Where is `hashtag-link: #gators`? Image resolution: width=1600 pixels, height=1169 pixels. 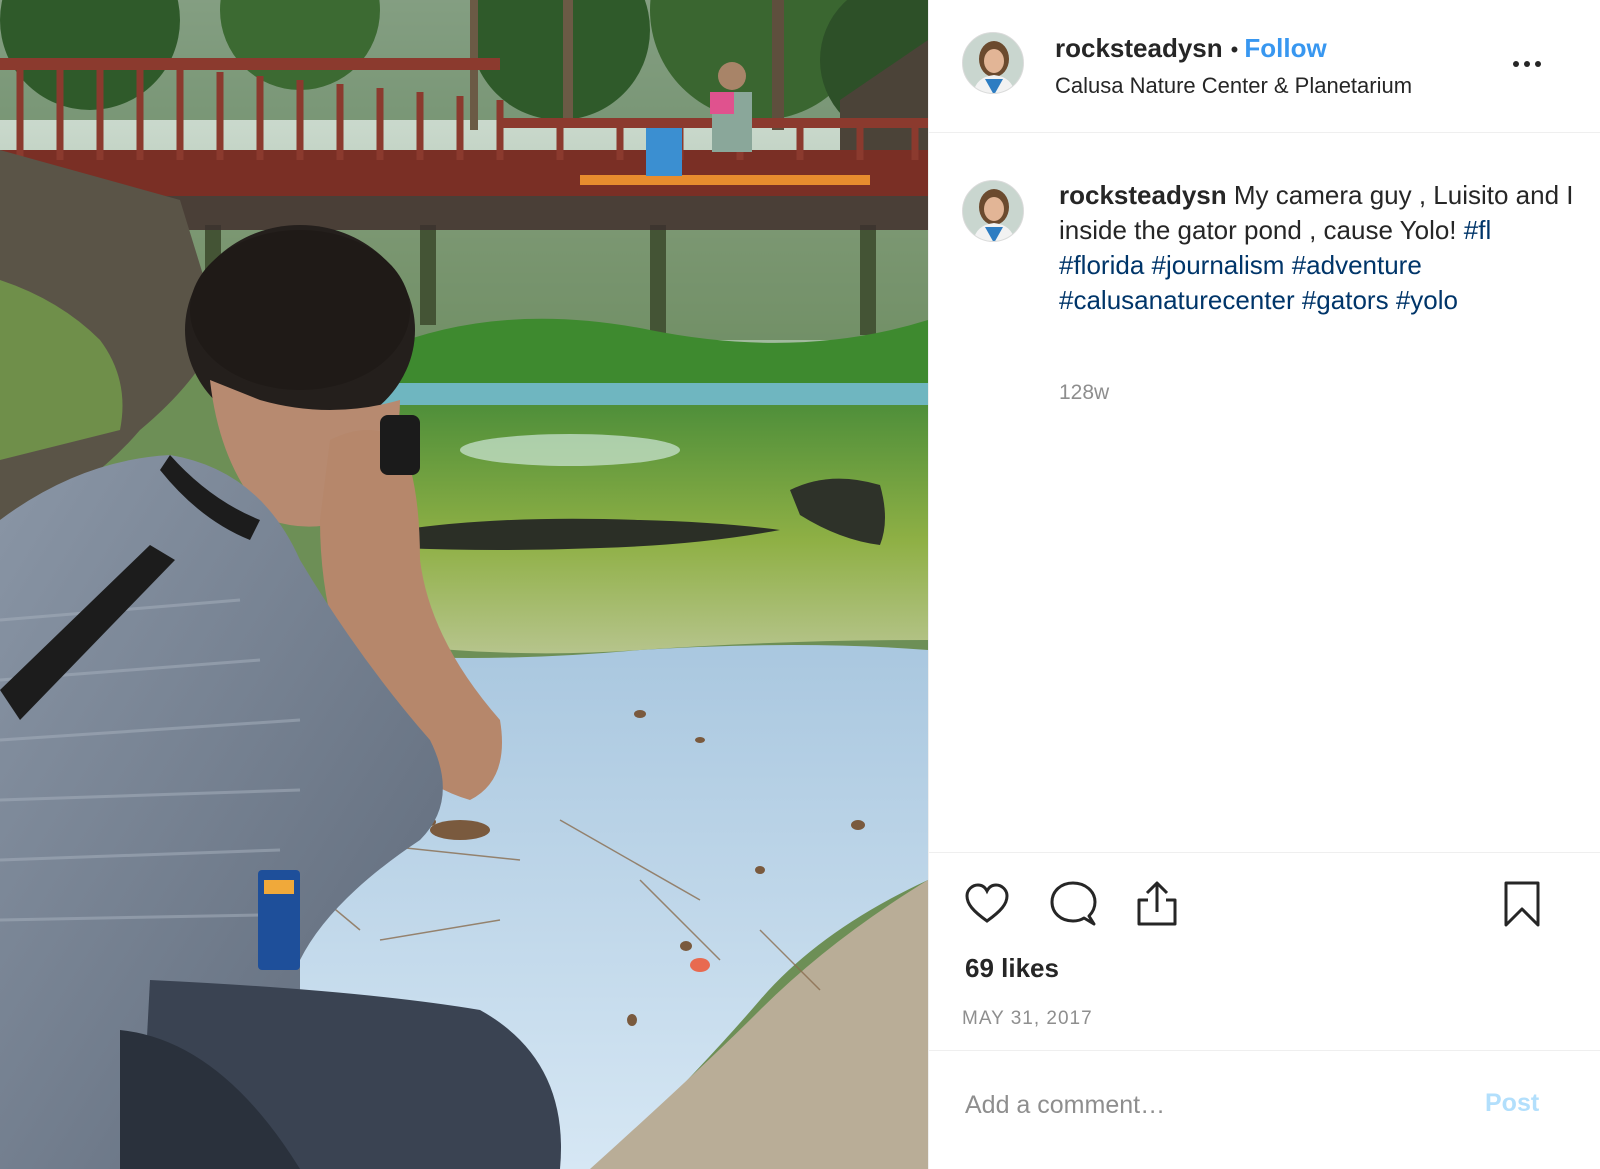 hashtag-link: #gators is located at coordinates (1345, 300).